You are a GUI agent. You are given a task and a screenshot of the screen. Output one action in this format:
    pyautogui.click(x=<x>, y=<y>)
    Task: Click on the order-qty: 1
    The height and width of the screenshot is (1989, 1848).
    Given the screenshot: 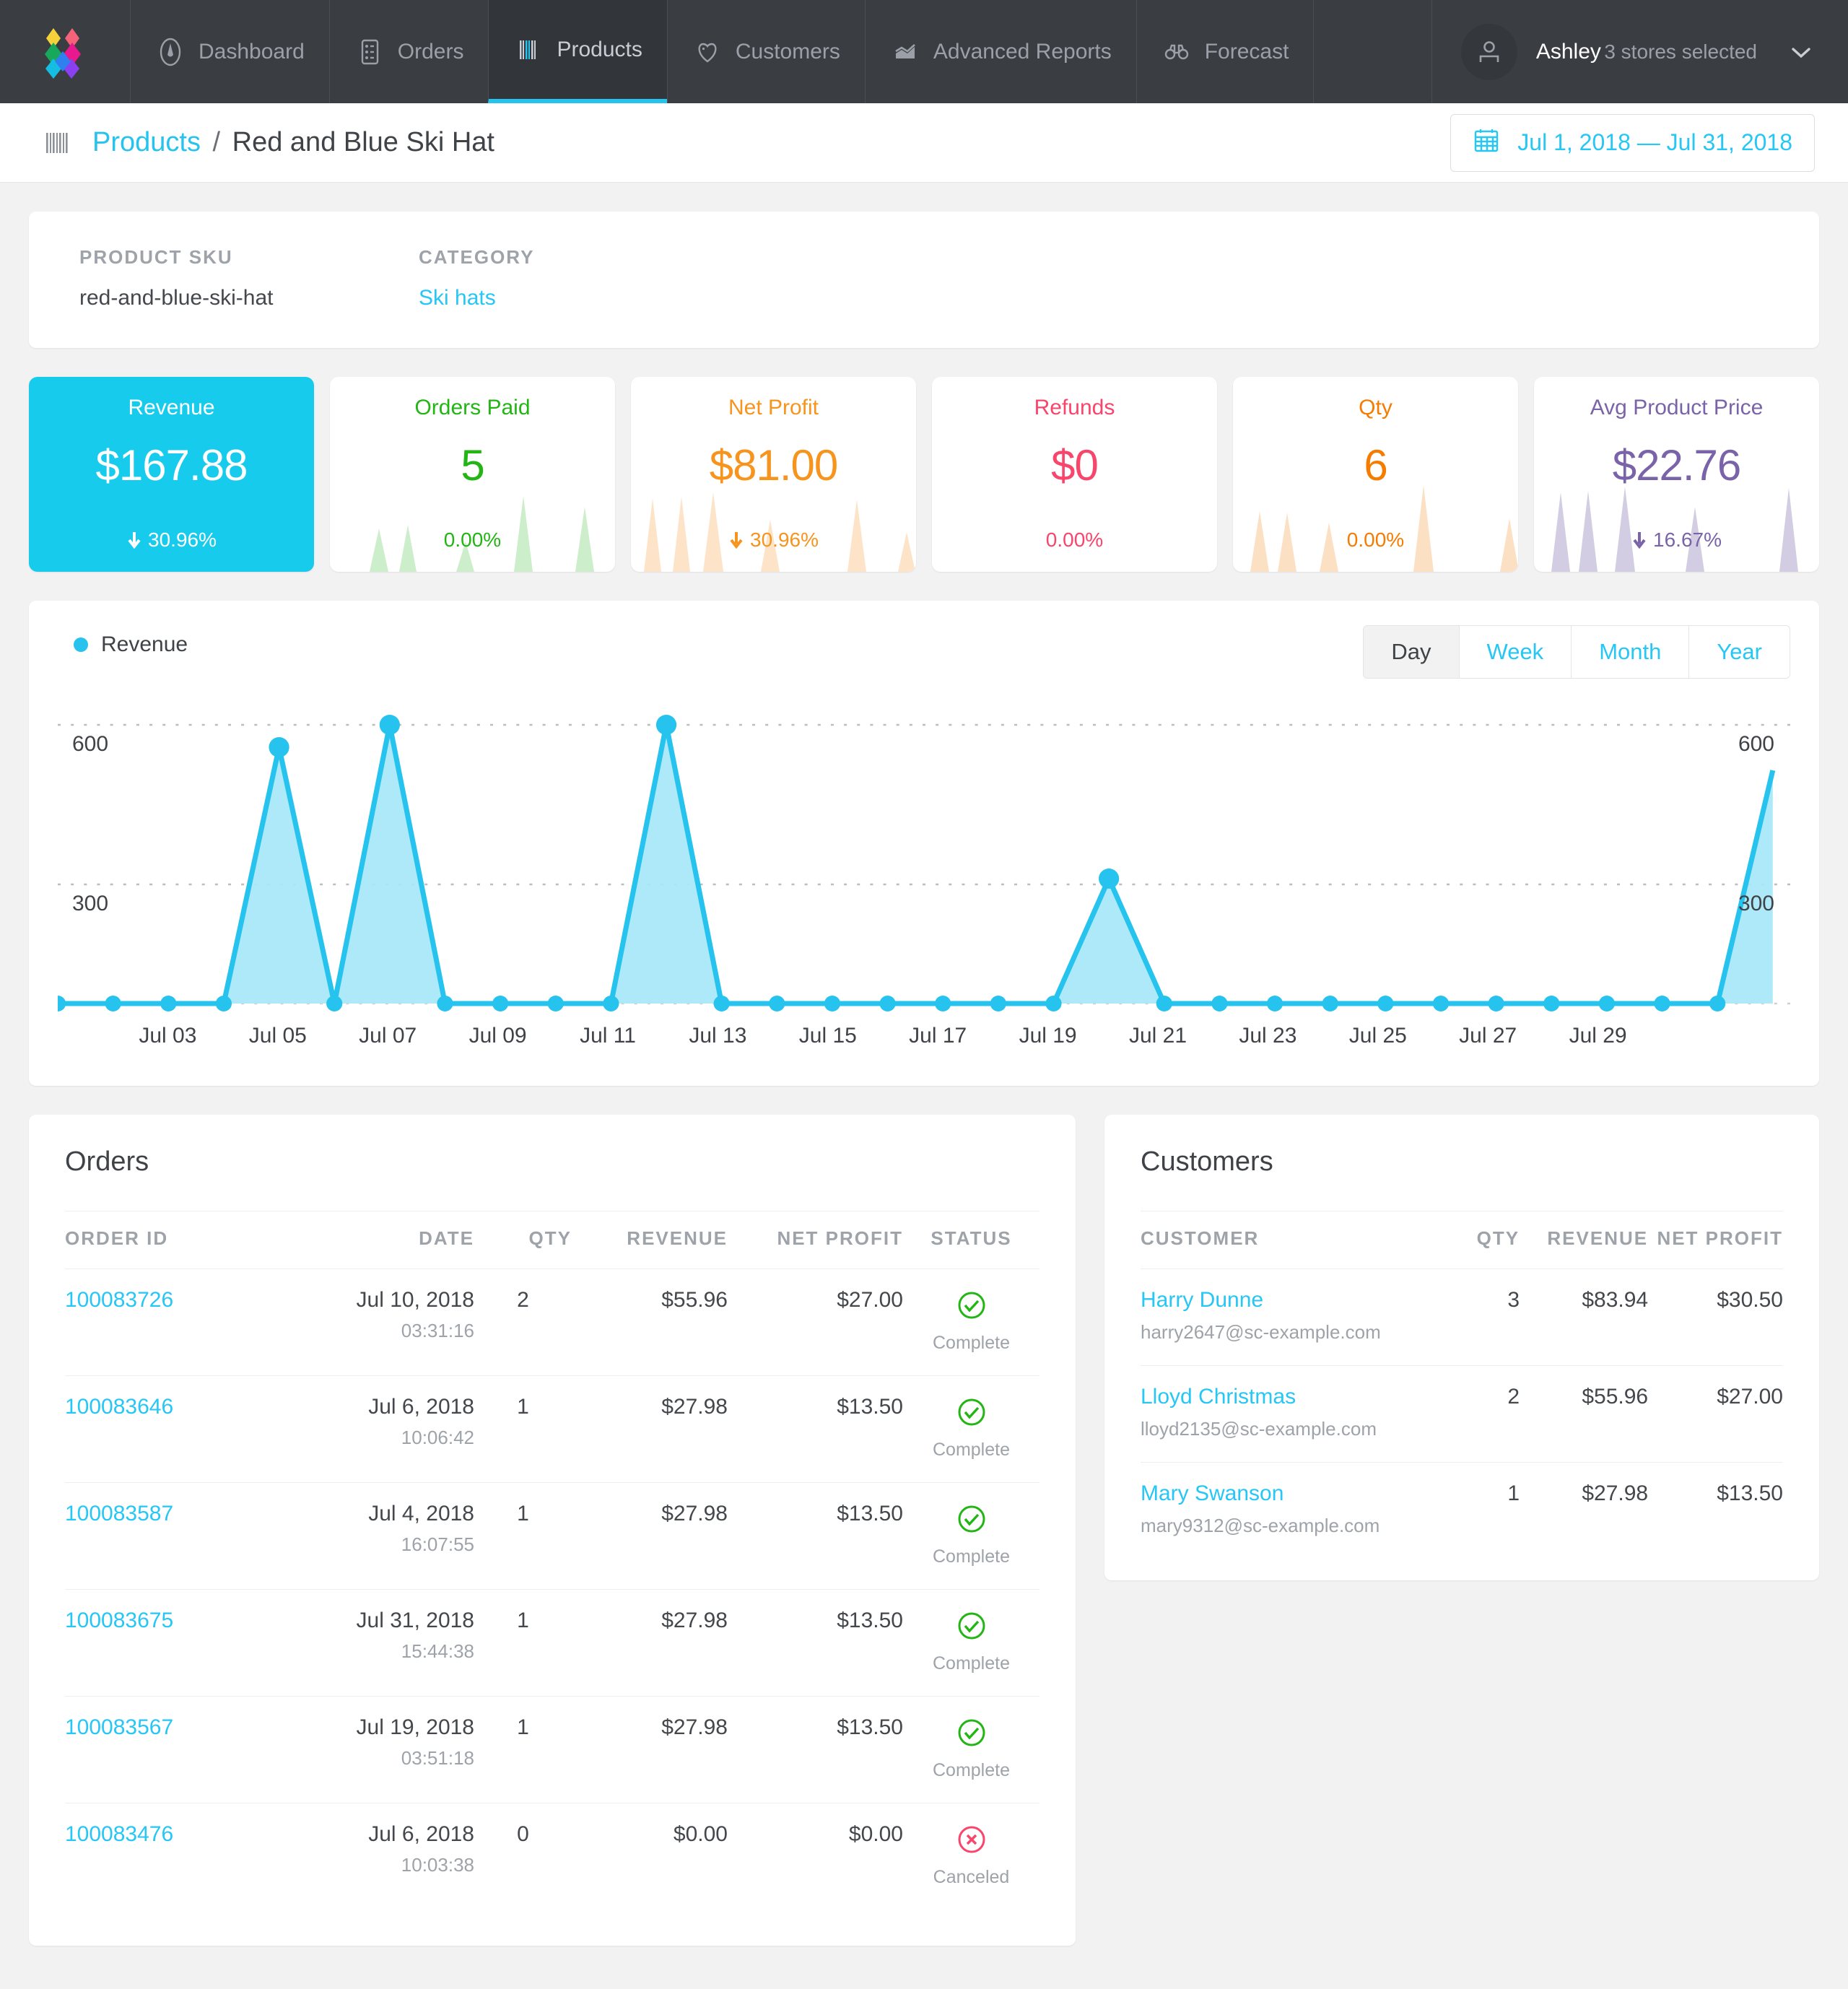 What is the action you would take?
    pyautogui.click(x=523, y=1429)
    